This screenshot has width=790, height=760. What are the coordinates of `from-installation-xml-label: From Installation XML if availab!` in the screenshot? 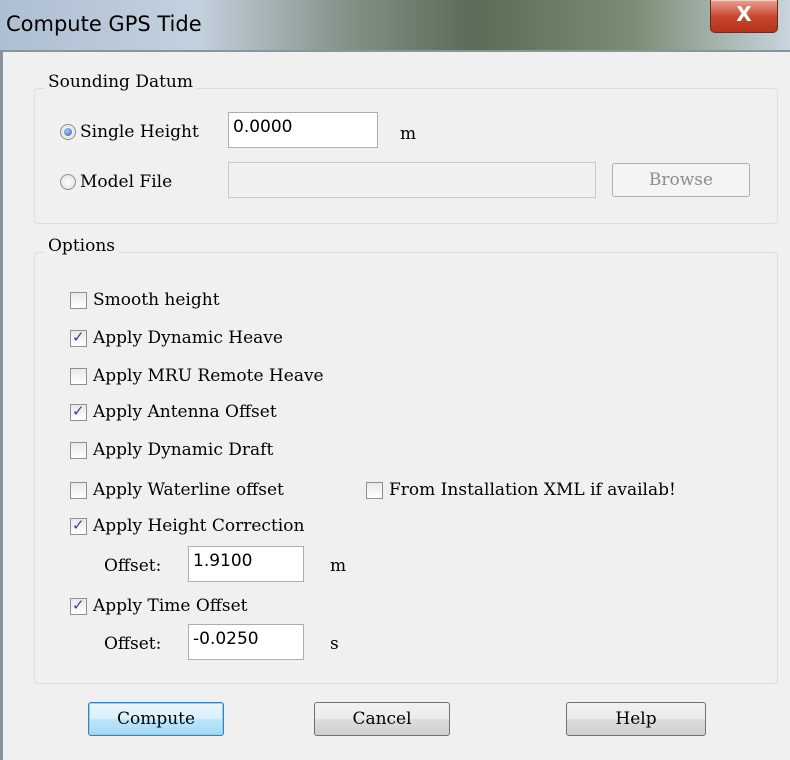 It's located at (532, 490).